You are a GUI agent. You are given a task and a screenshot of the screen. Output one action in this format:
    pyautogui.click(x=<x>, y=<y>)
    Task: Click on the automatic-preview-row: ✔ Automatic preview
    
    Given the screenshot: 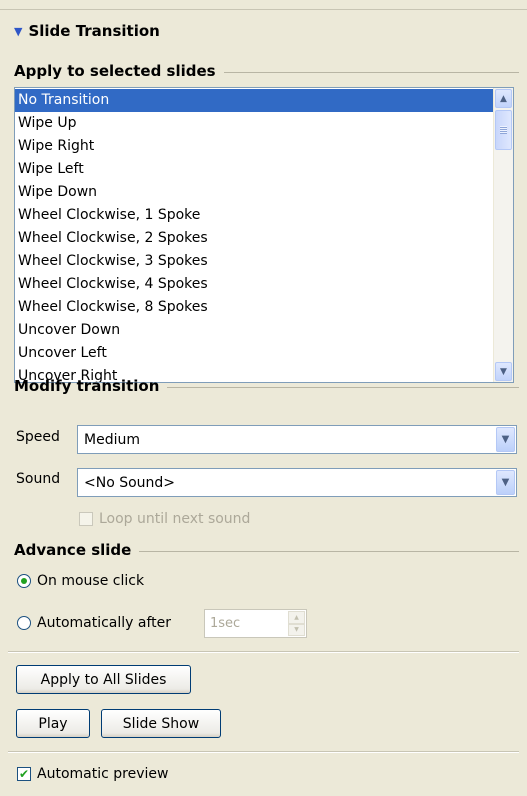 What is the action you would take?
    pyautogui.click(x=92, y=774)
    